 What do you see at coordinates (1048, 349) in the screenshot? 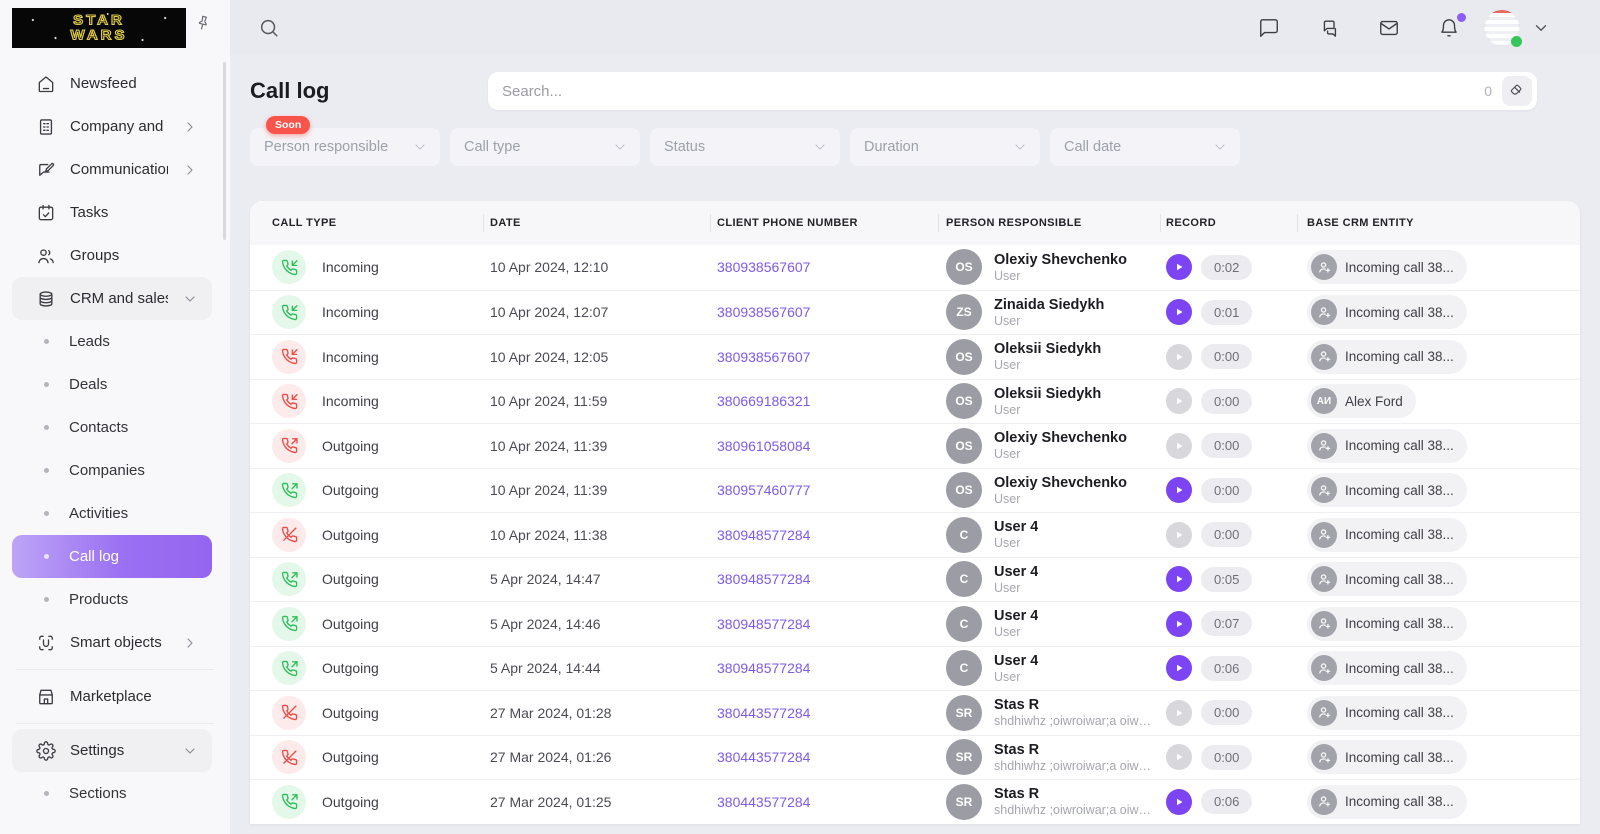
I see `person-name: Oleksii Siedykh` at bounding box center [1048, 349].